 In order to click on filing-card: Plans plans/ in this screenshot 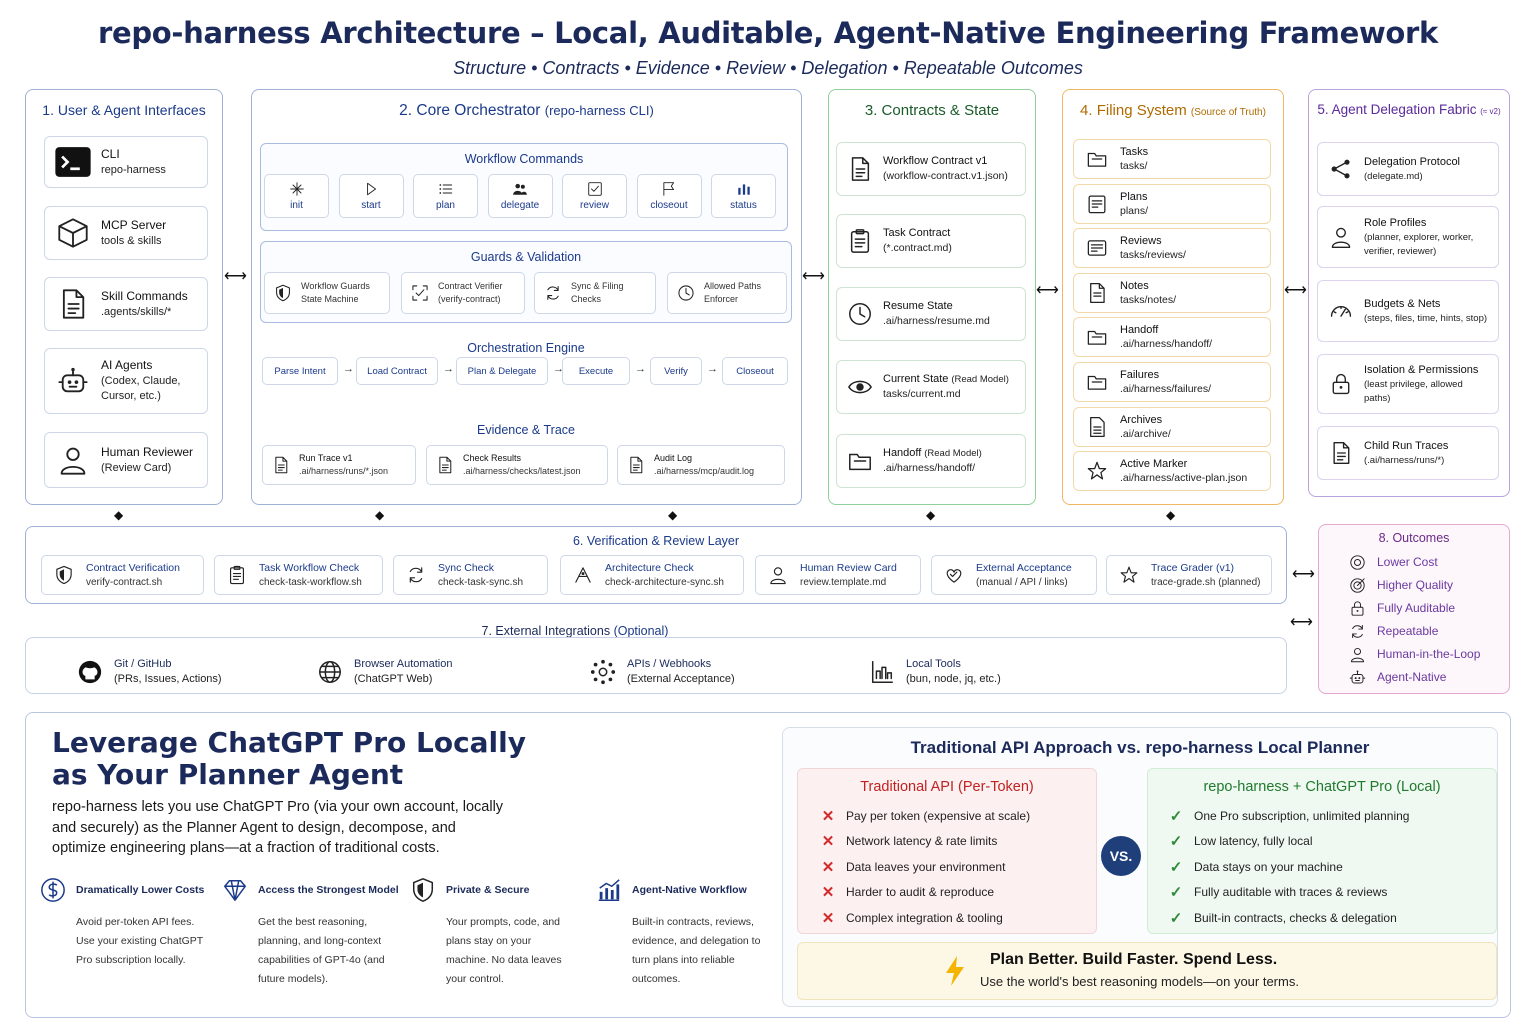, I will do `click(1172, 203)`.